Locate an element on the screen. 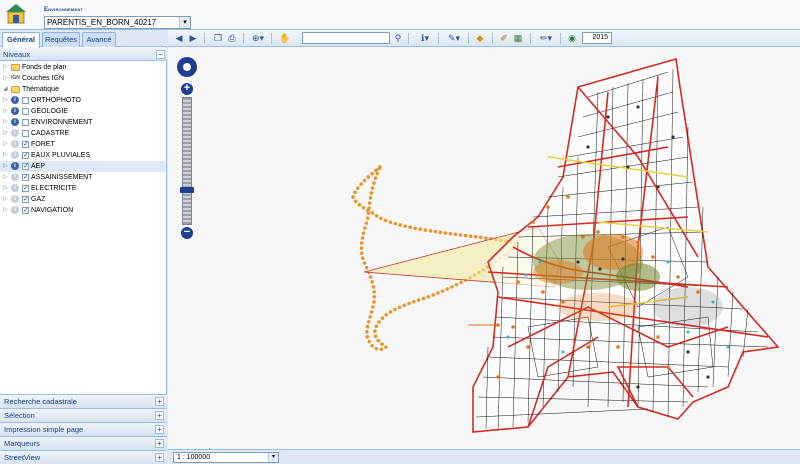 This screenshot has height=464, width=800. tree-item-fonds-de-plan: ▷ Fonds de plan is located at coordinates (83, 67).